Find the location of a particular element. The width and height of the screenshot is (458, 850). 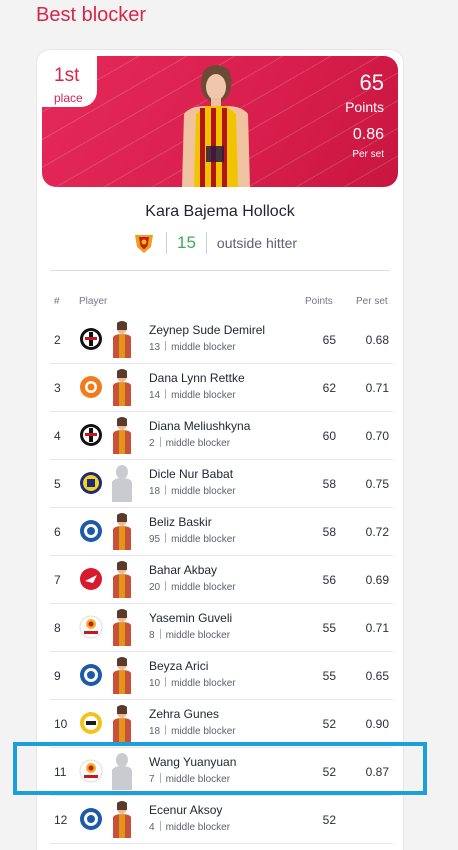

header-points: Points is located at coordinates (319, 301).